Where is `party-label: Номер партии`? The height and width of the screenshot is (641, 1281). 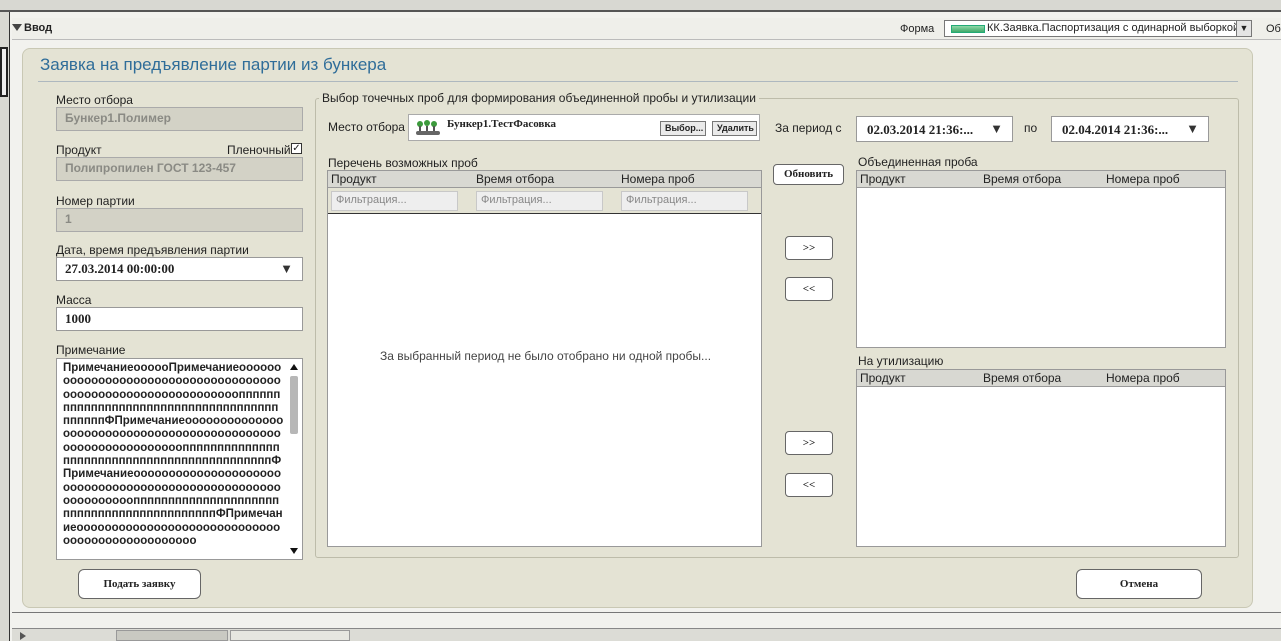
party-label: Номер партии is located at coordinates (95, 201).